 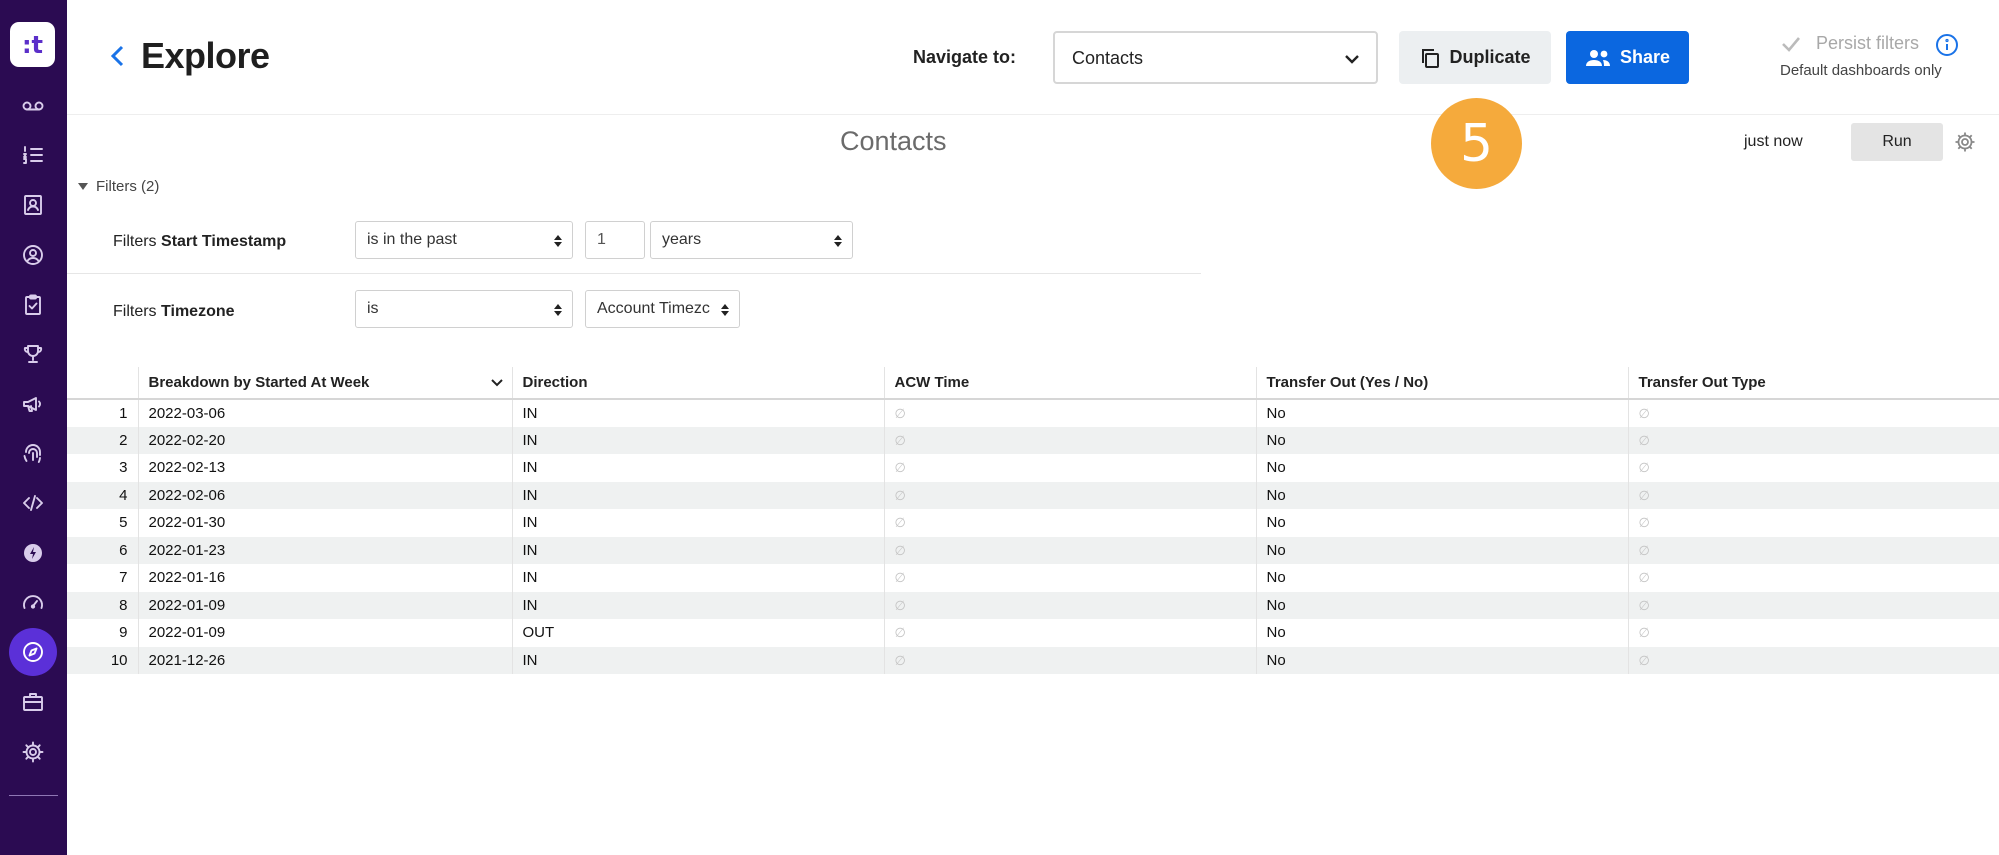 What do you see at coordinates (324, 495) in the screenshot?
I see `week-cell: 2022-02-06` at bounding box center [324, 495].